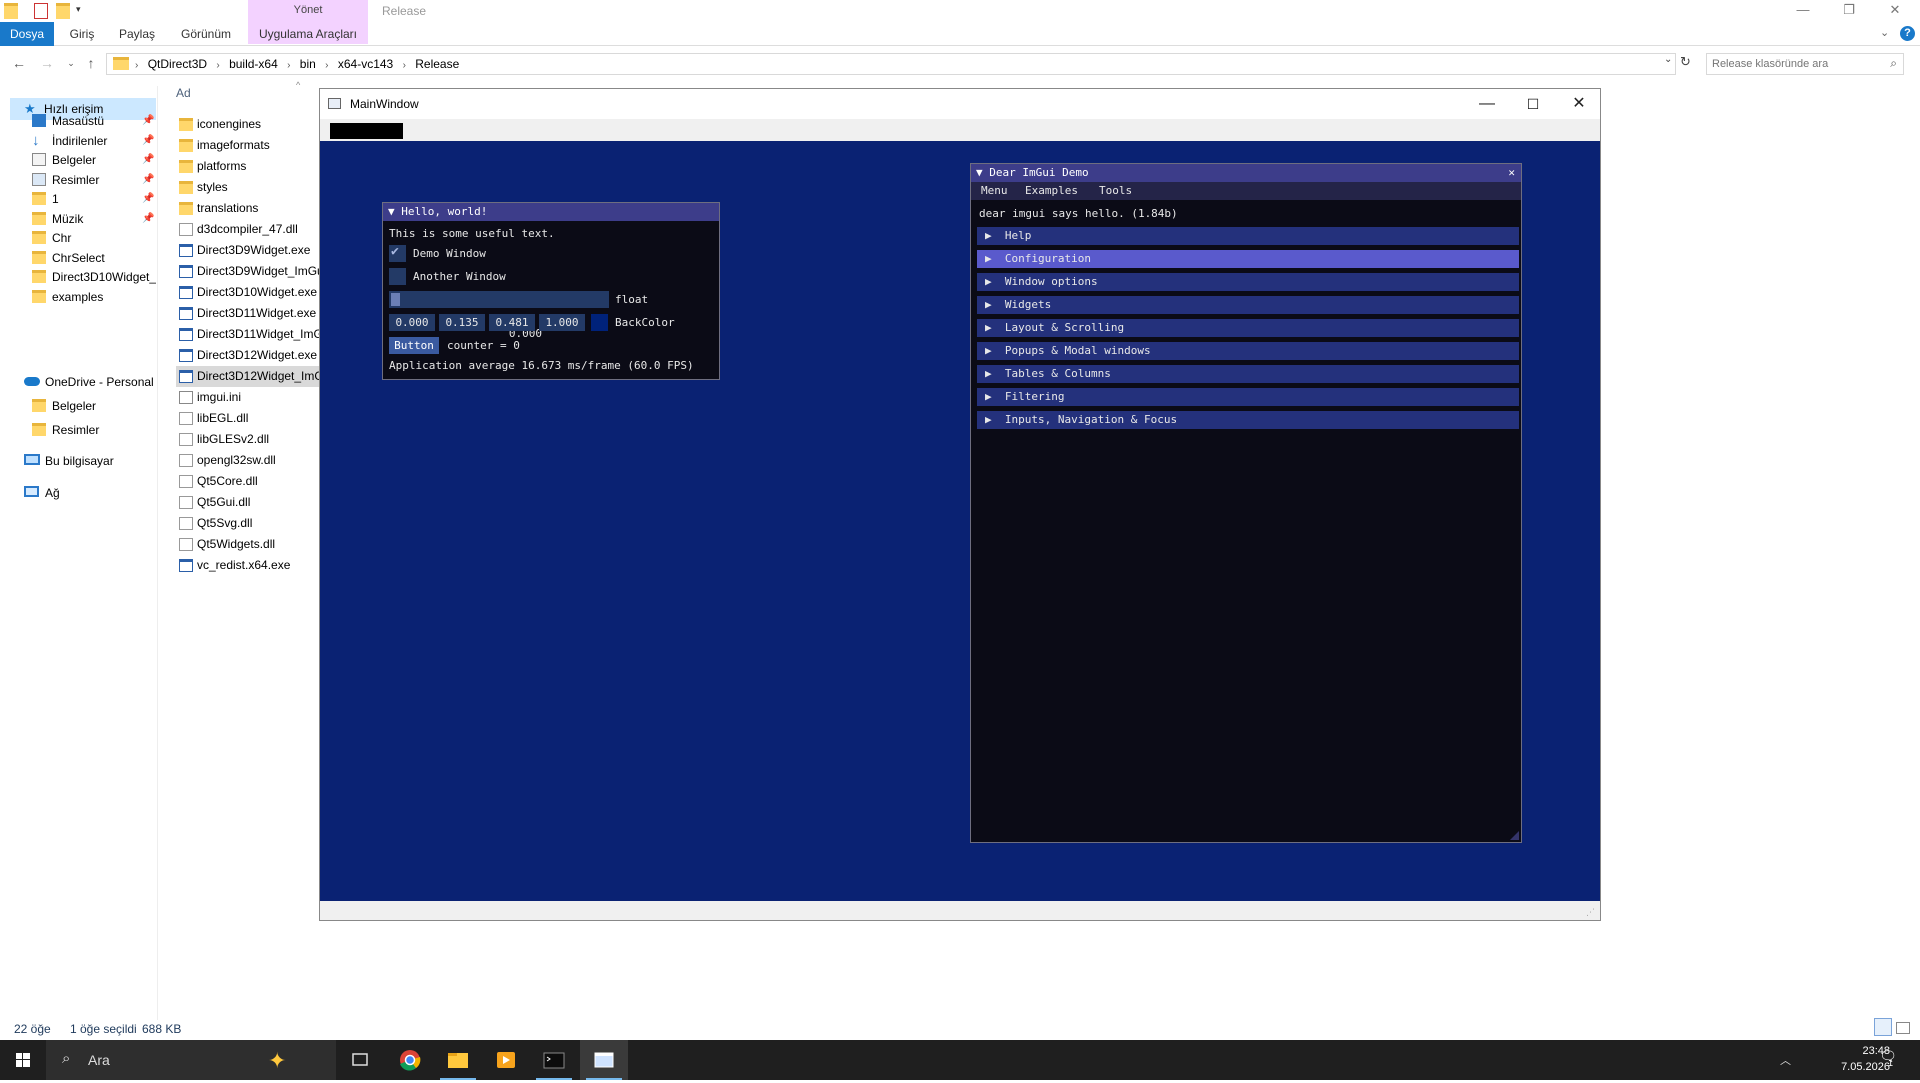 The width and height of the screenshot is (1920, 1083). I want to click on collapsing-header: ▶ Window options, so click(1248, 282).